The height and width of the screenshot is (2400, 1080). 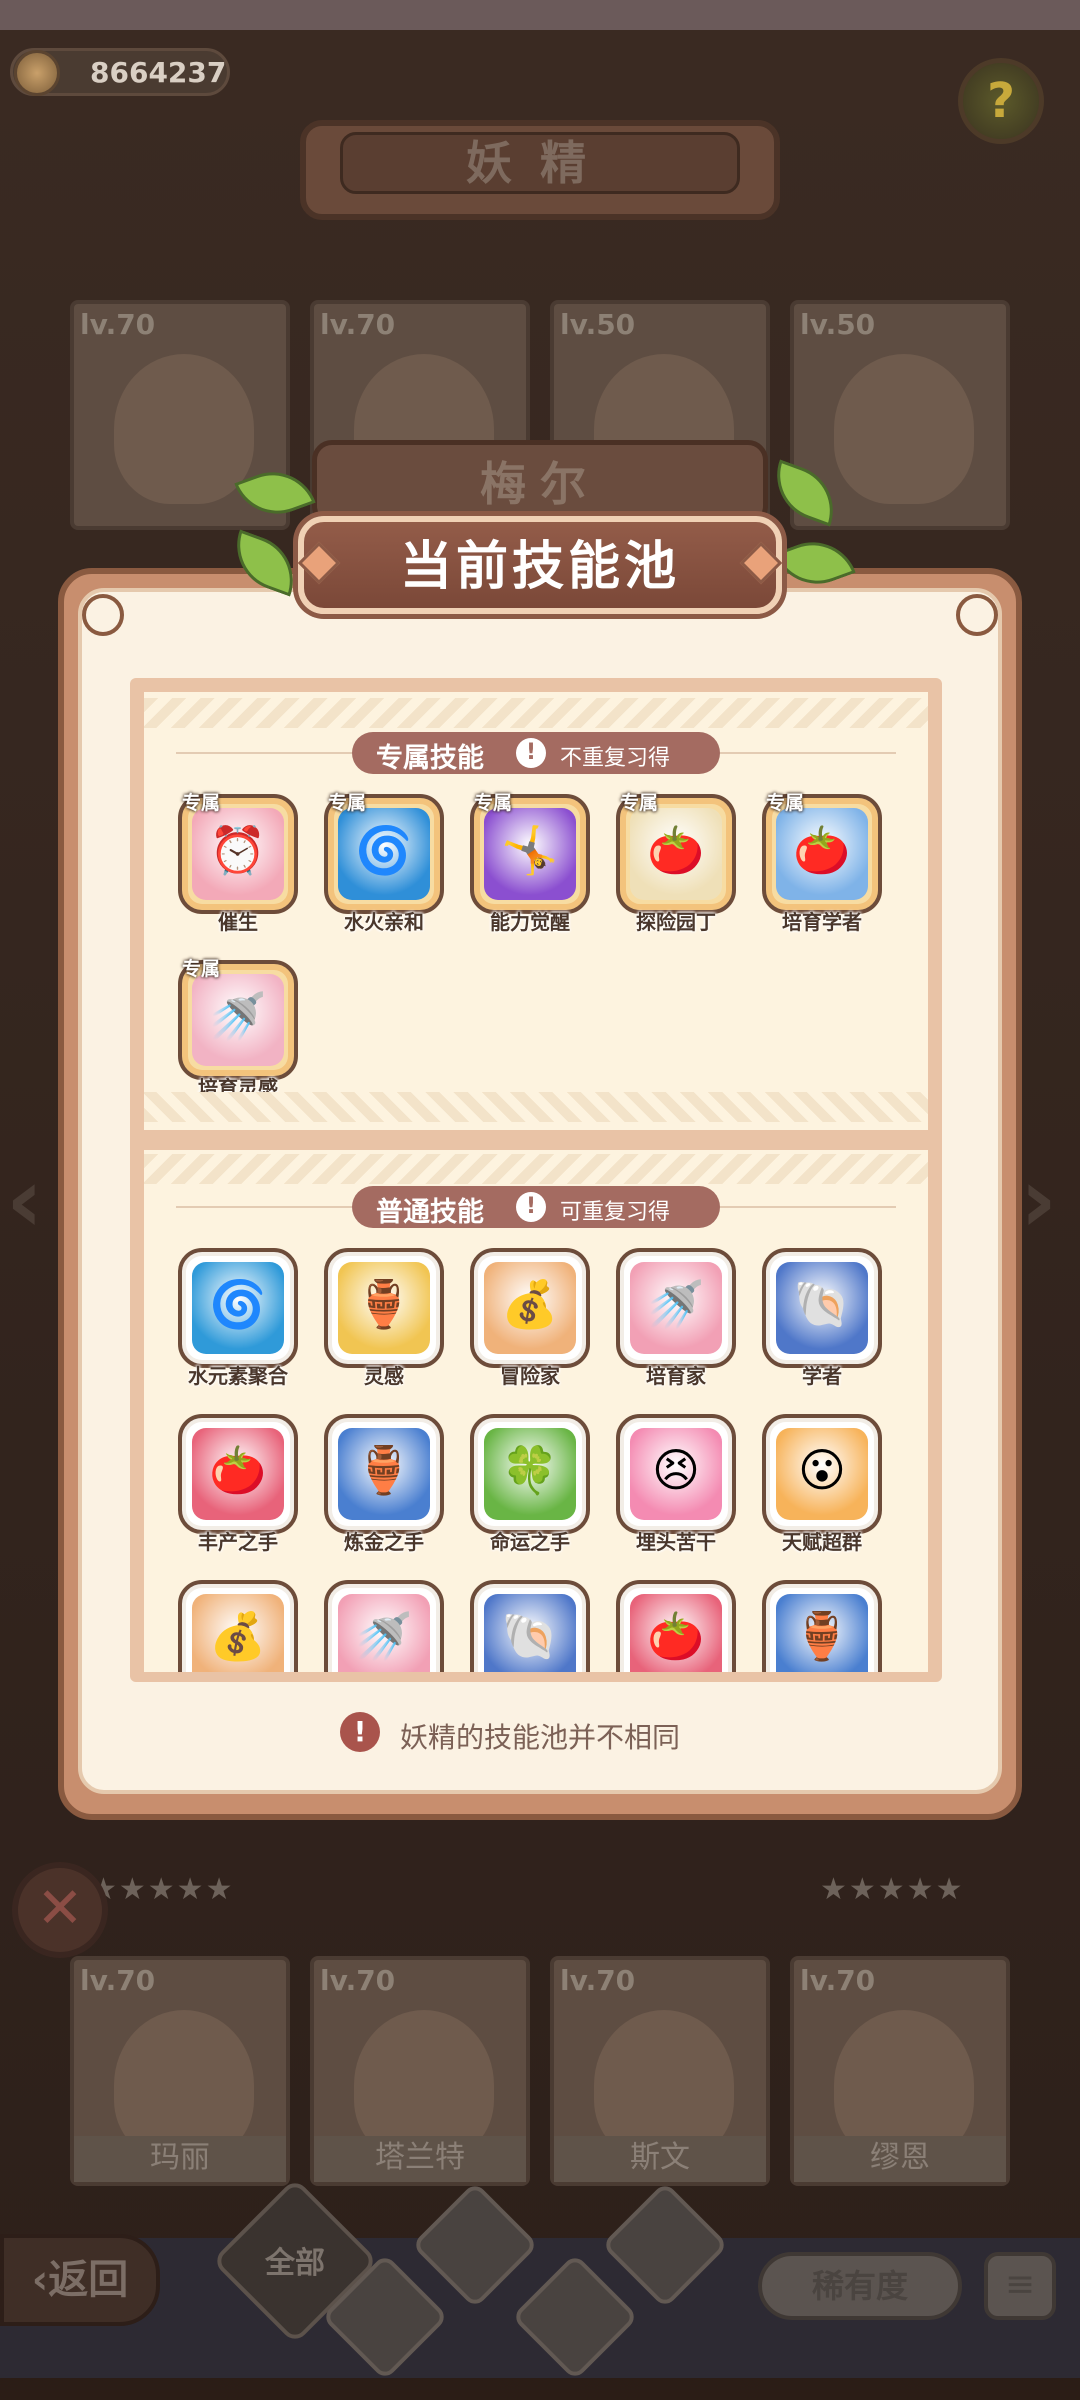 I want to click on section-divider, so click(x=536, y=1140).